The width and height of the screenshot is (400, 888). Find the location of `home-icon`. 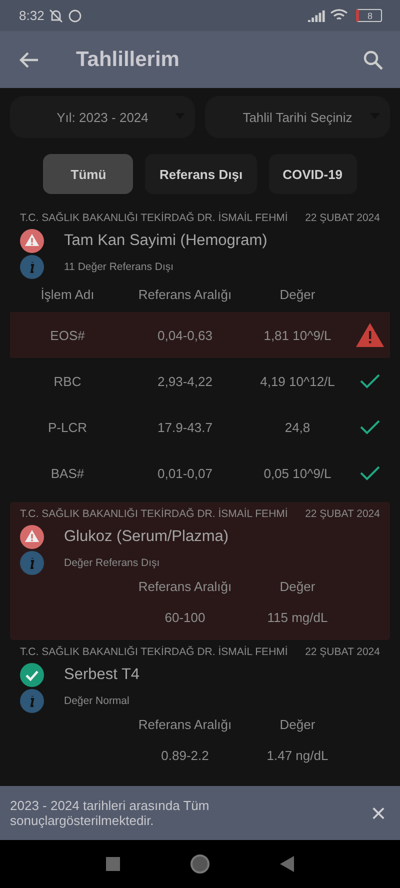

home-icon is located at coordinates (200, 864).